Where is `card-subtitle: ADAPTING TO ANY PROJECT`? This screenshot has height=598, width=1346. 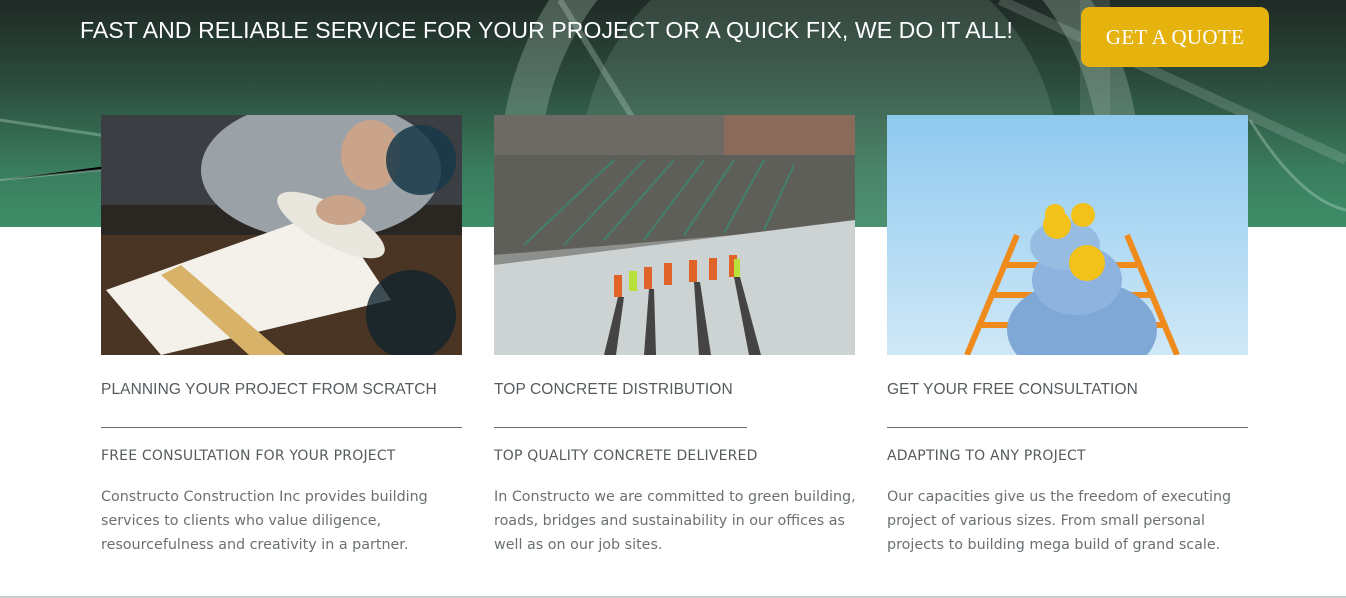 card-subtitle: ADAPTING TO ANY PROJECT is located at coordinates (986, 456).